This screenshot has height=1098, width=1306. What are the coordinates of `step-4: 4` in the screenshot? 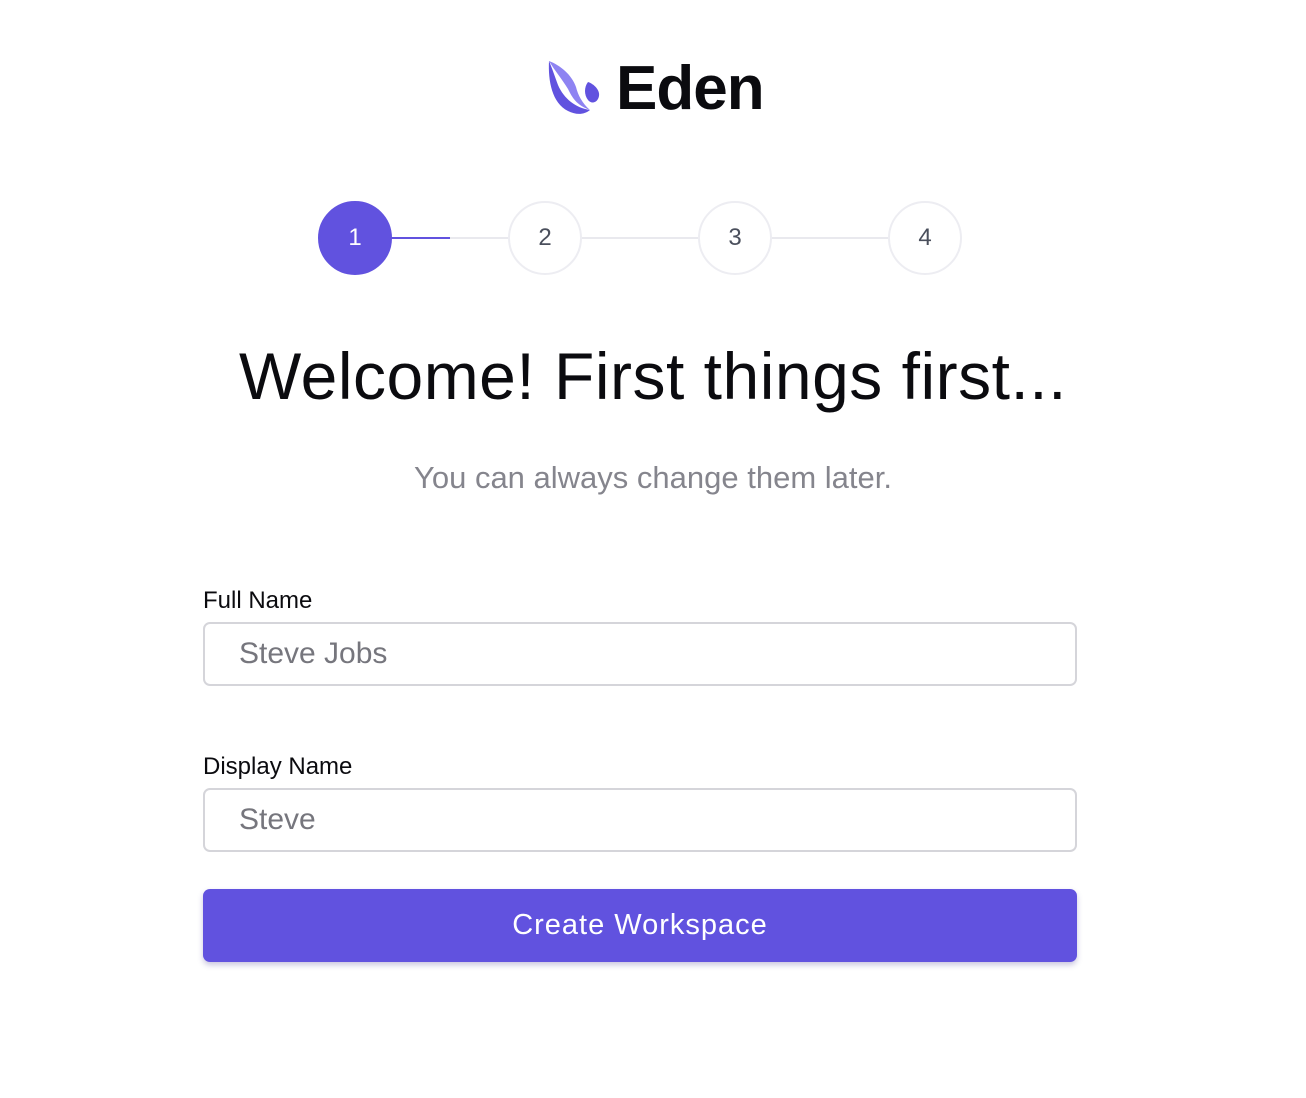 It's located at (925, 238).